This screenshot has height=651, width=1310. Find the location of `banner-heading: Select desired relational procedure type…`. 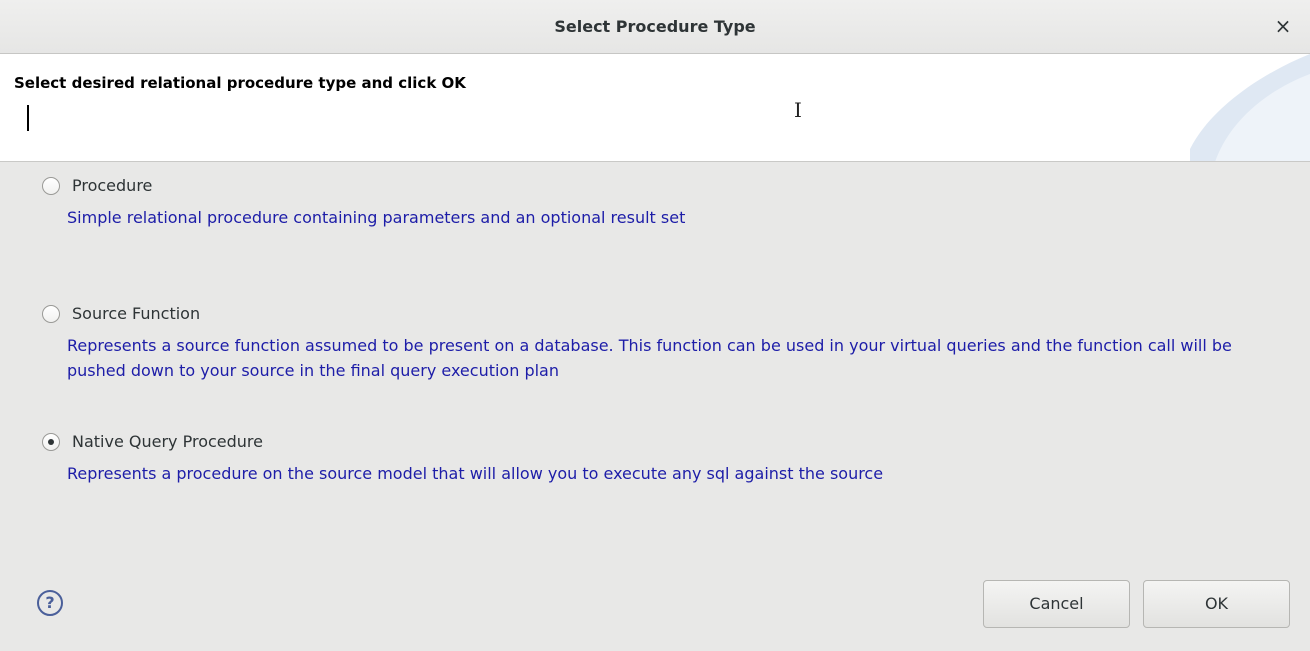

banner-heading: Select desired relational procedure type… is located at coordinates (240, 83).